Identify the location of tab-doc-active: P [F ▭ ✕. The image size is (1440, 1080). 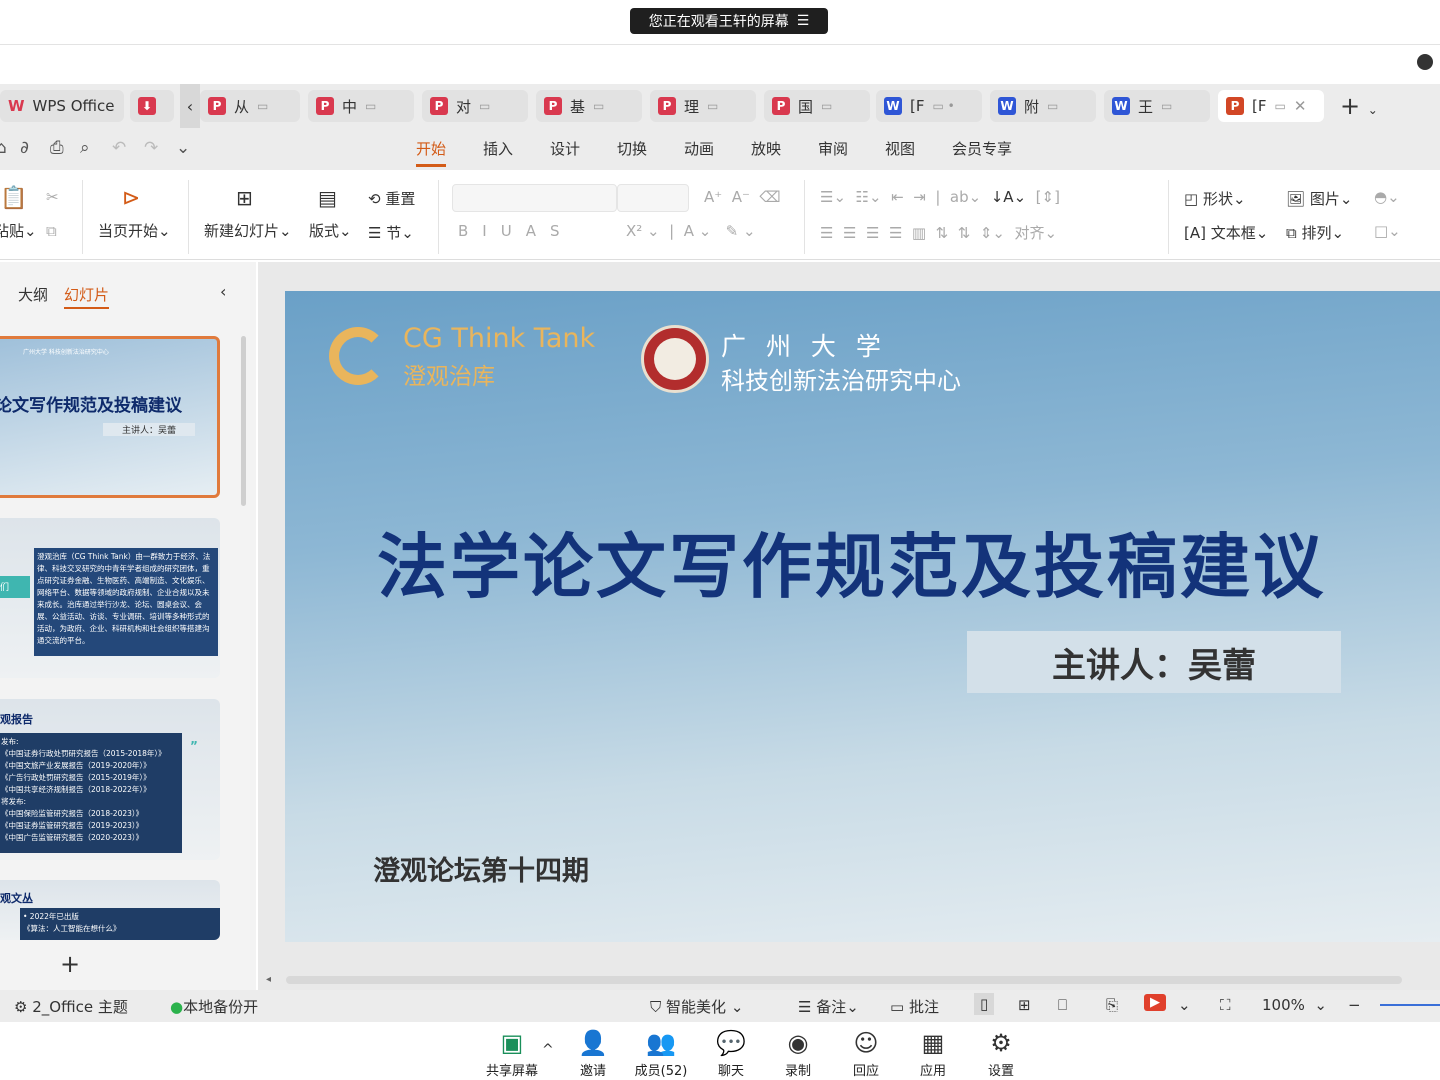
(1271, 106).